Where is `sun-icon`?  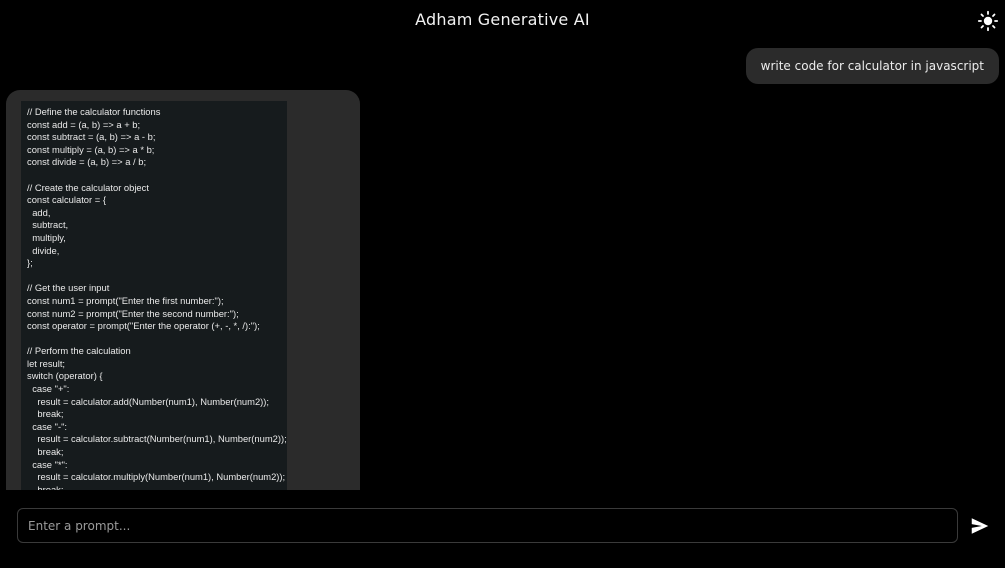 sun-icon is located at coordinates (988, 21).